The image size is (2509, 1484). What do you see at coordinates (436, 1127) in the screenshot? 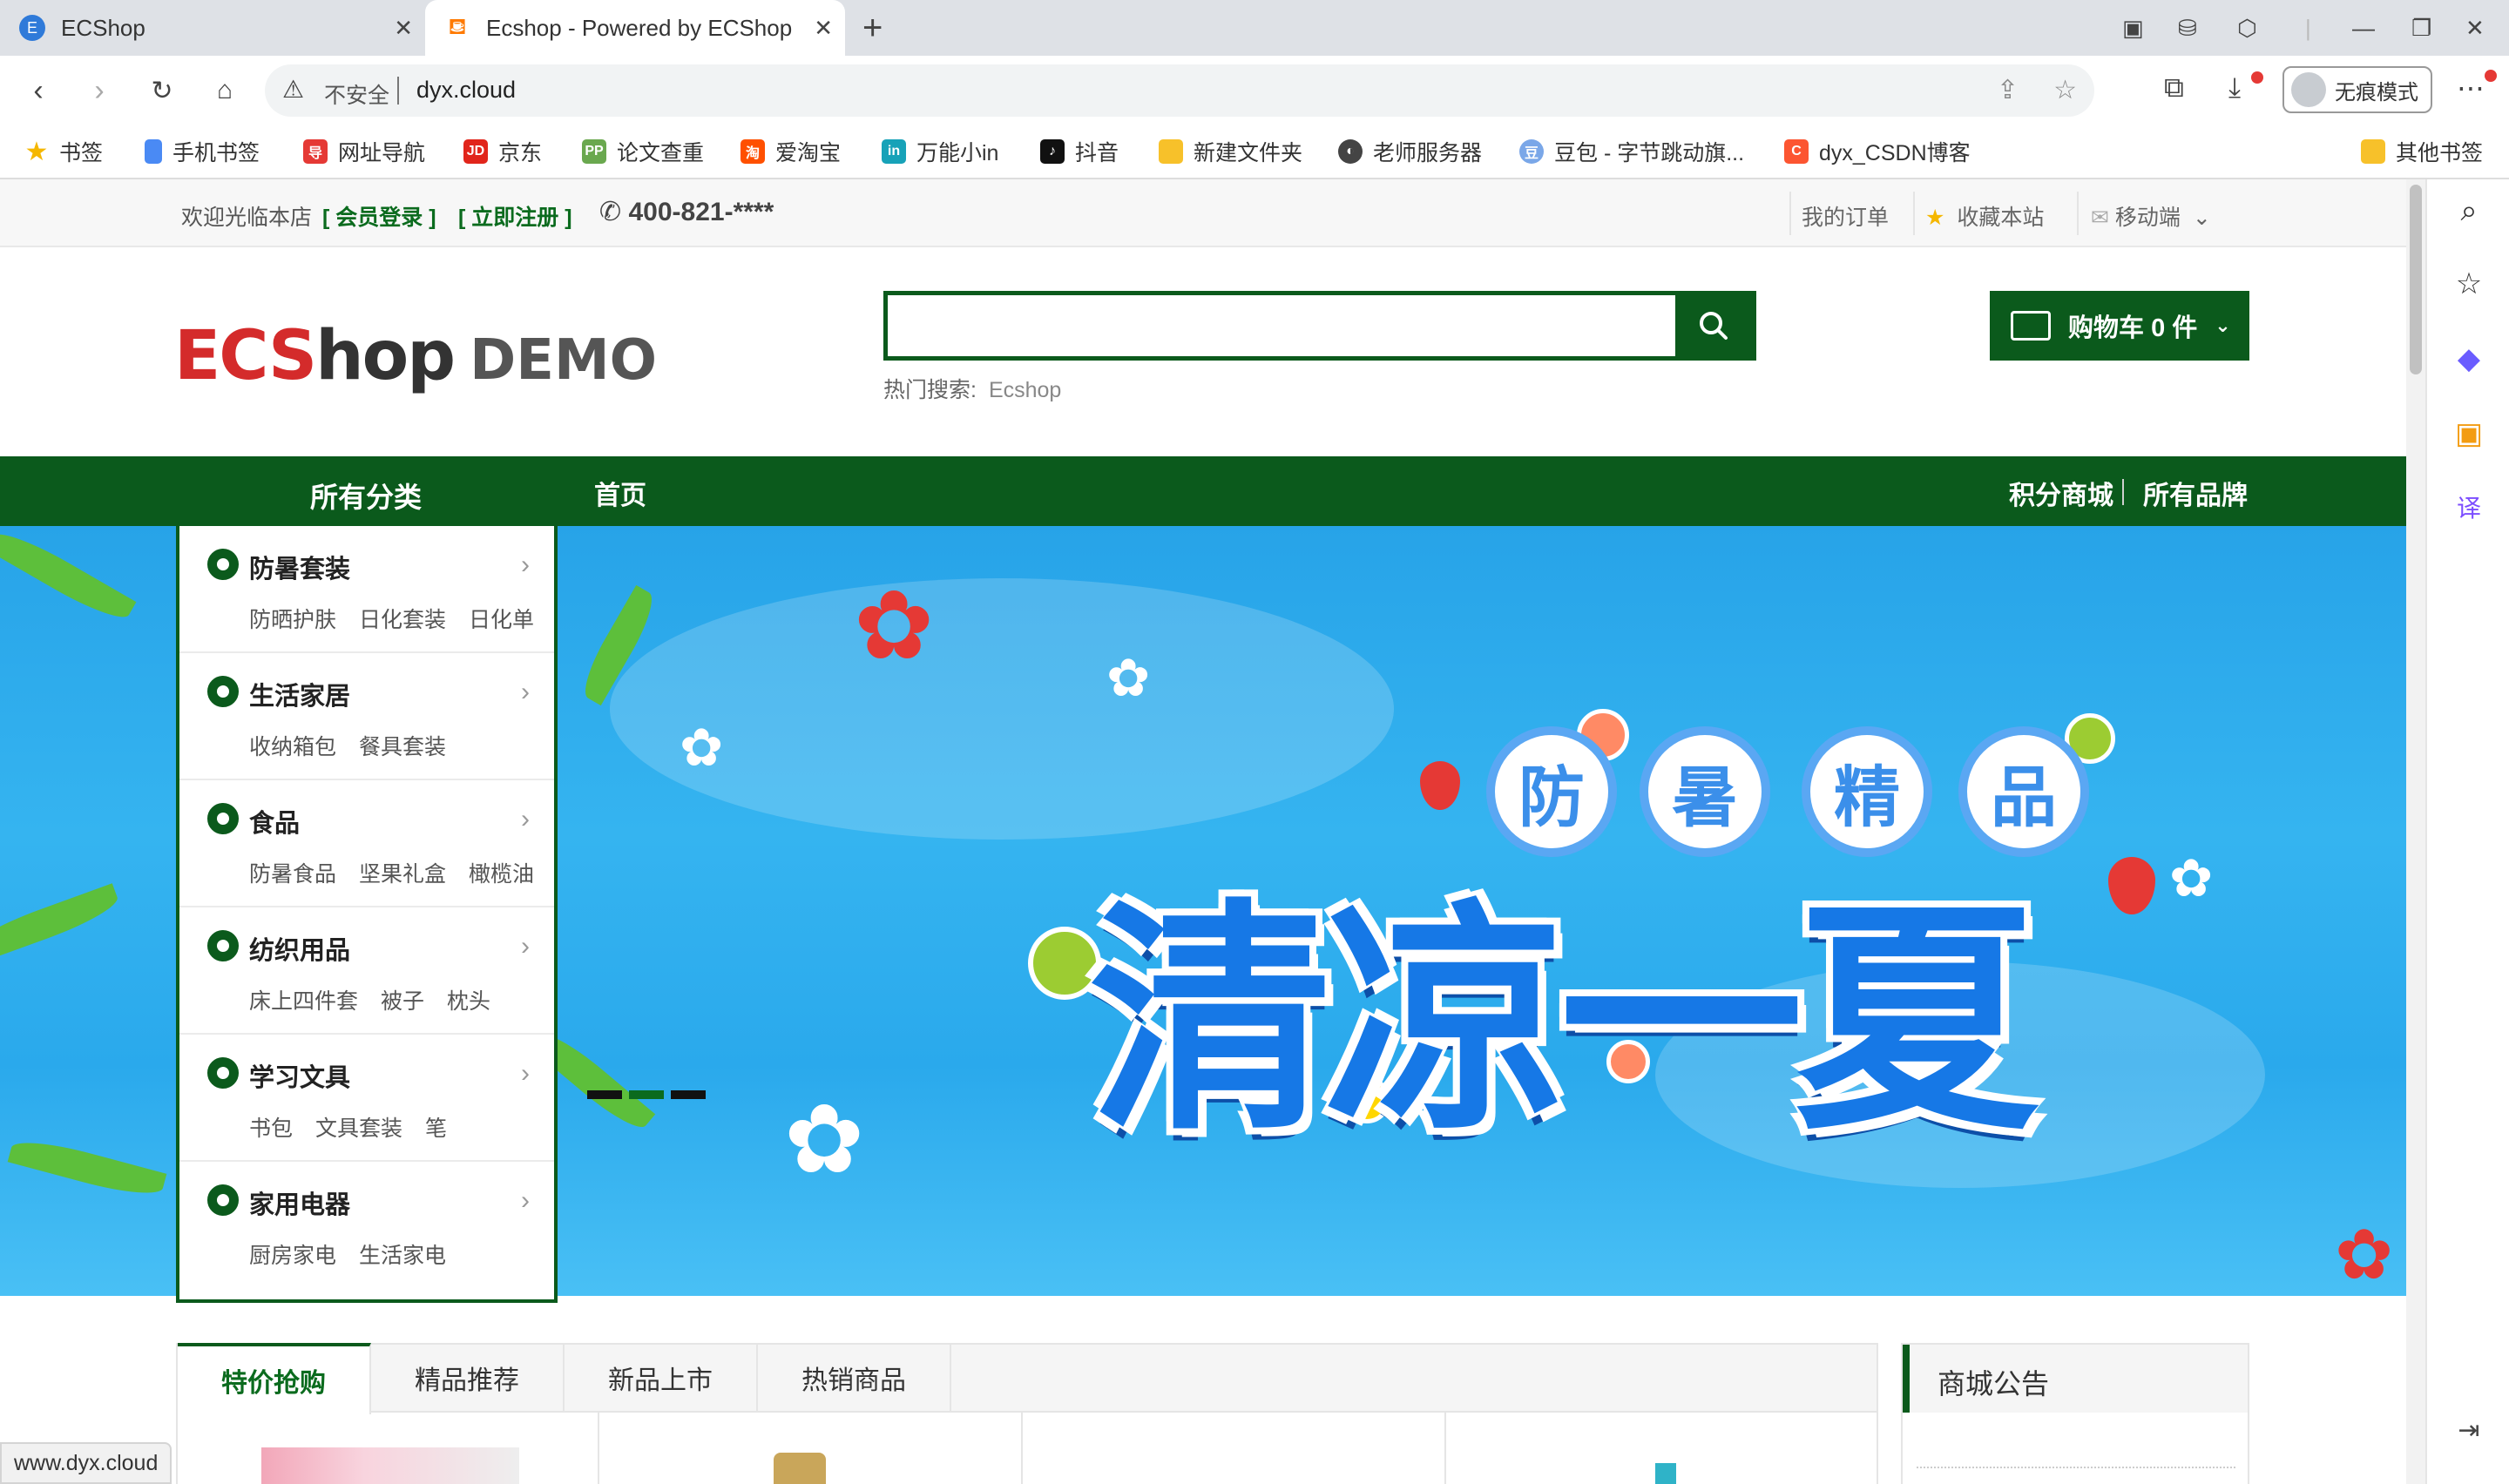
I see `subcategory-link: 笔` at bounding box center [436, 1127].